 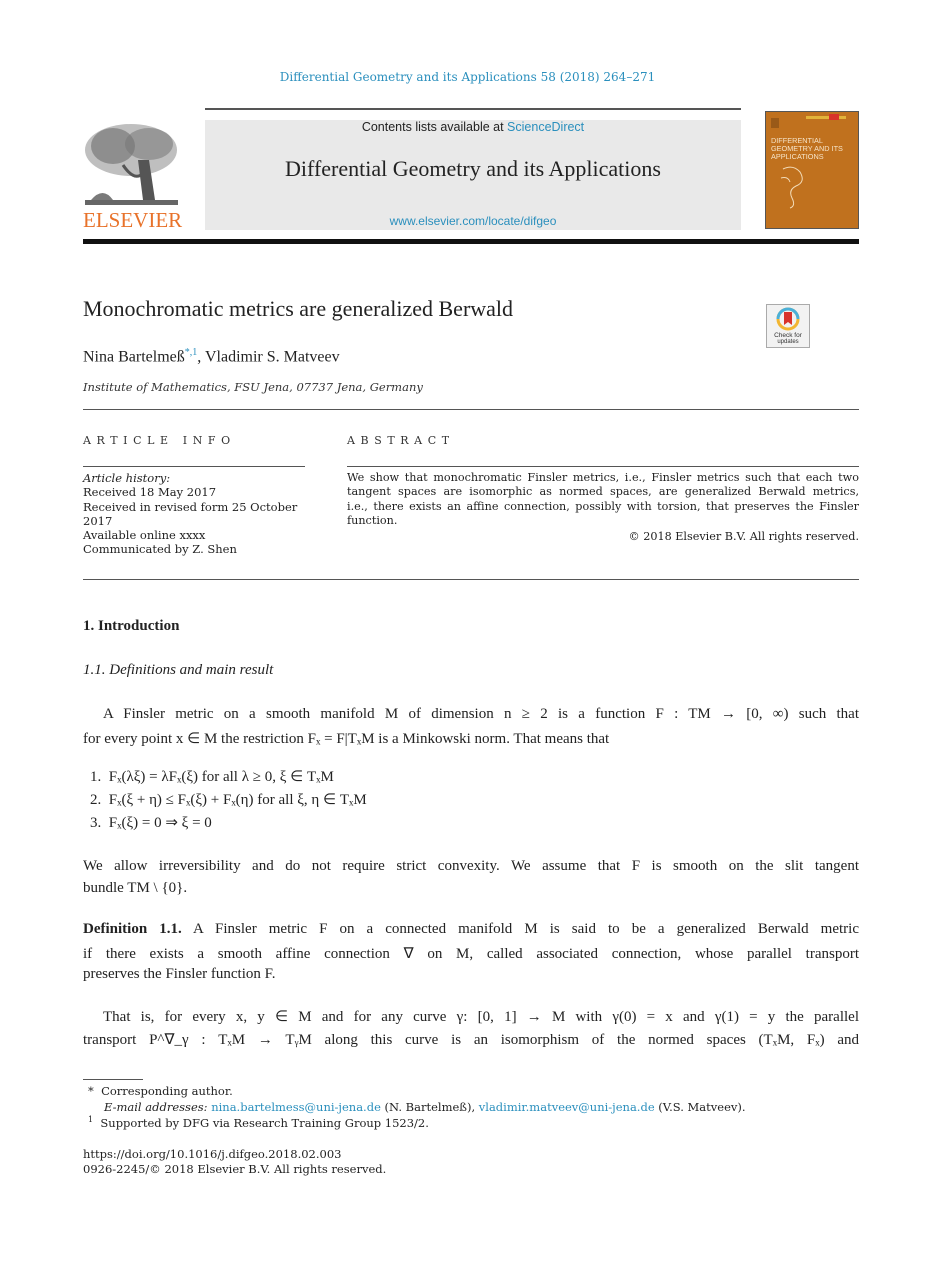 I want to click on cover-red-mark, so click(x=834, y=117).